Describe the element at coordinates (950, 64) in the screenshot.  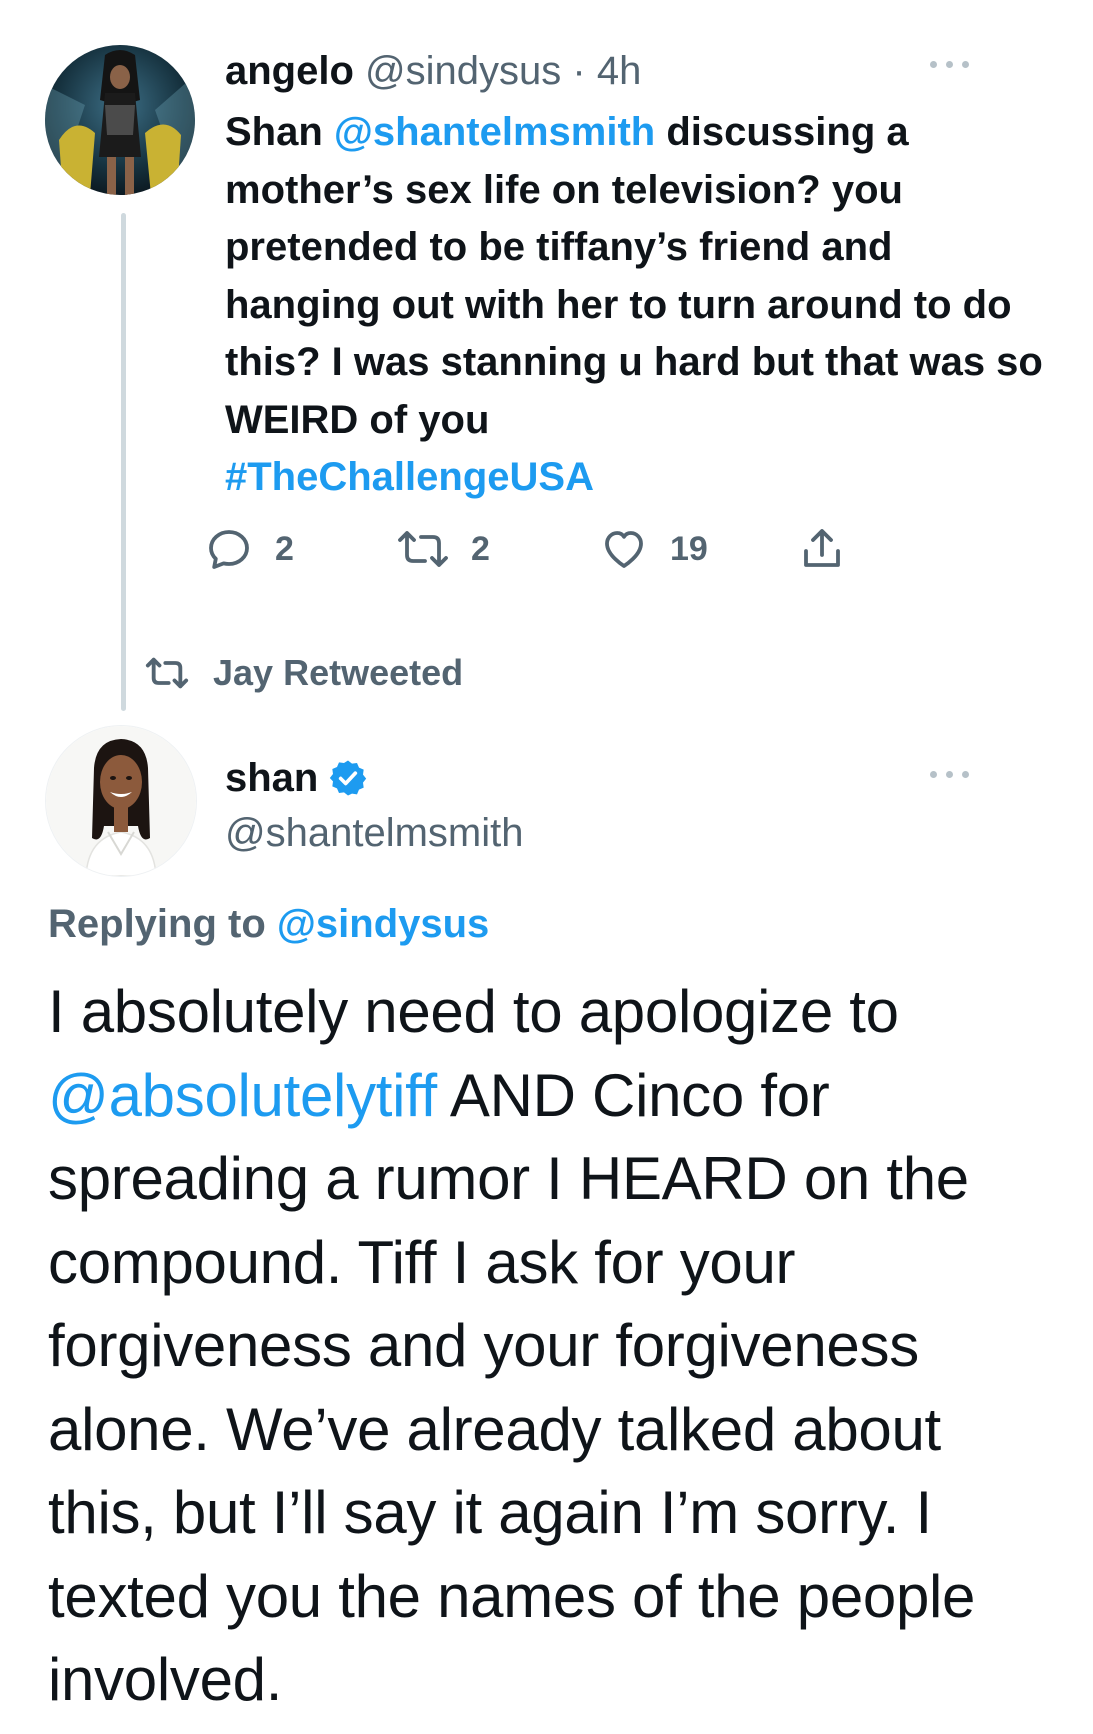
I see `tweet1-more-options-icon` at that location.